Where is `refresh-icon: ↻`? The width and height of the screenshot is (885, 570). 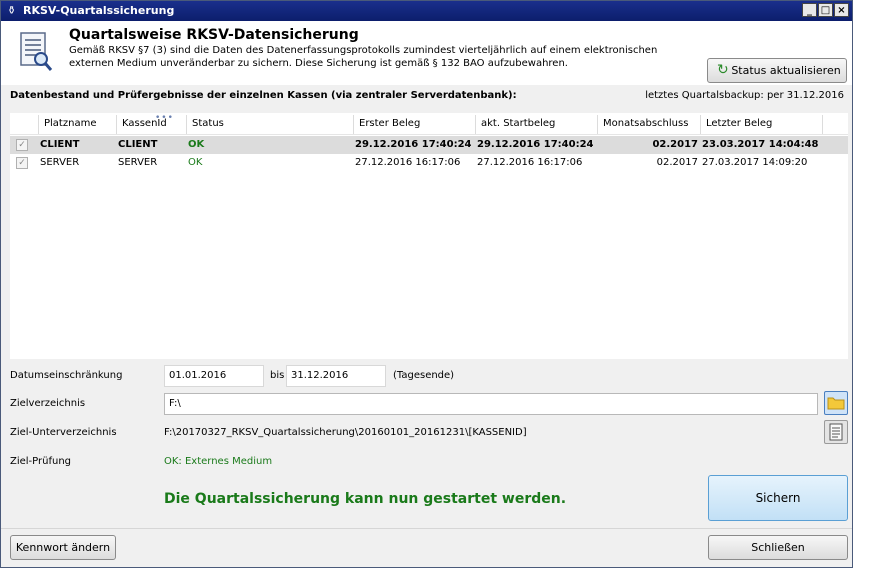
refresh-icon: ↻ is located at coordinates (723, 70).